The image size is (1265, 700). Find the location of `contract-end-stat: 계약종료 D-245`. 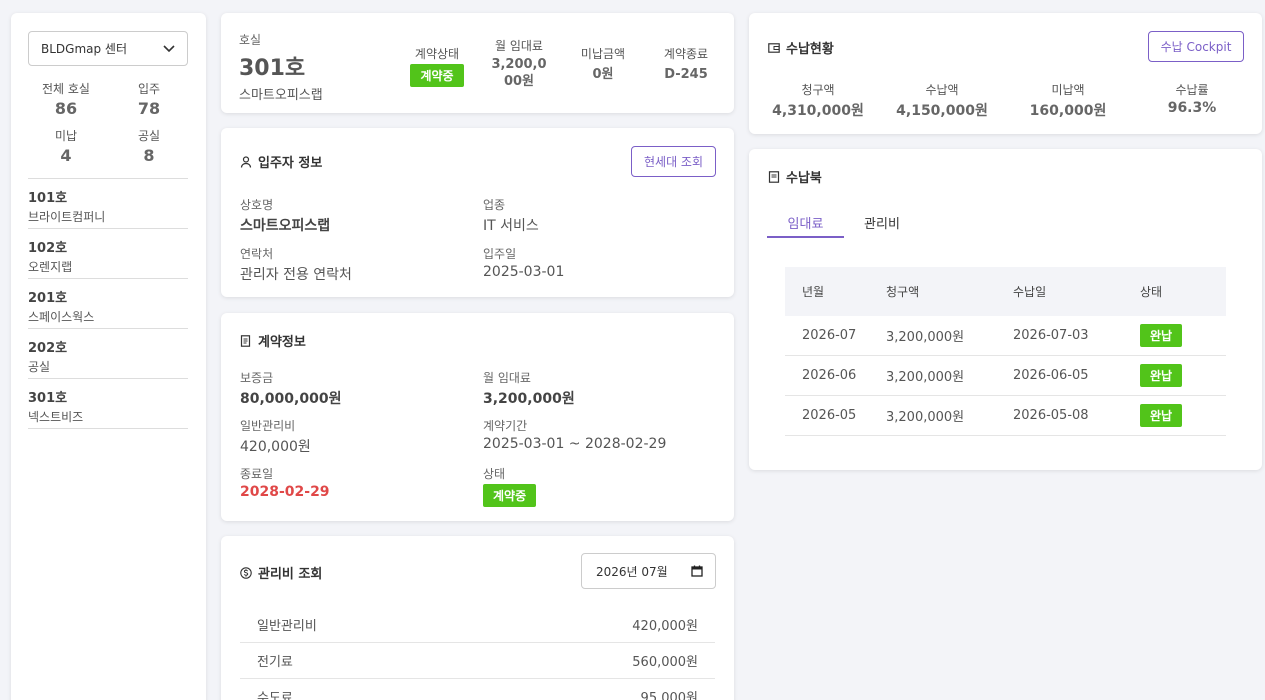

contract-end-stat: 계약종료 D-245 is located at coordinates (686, 64).